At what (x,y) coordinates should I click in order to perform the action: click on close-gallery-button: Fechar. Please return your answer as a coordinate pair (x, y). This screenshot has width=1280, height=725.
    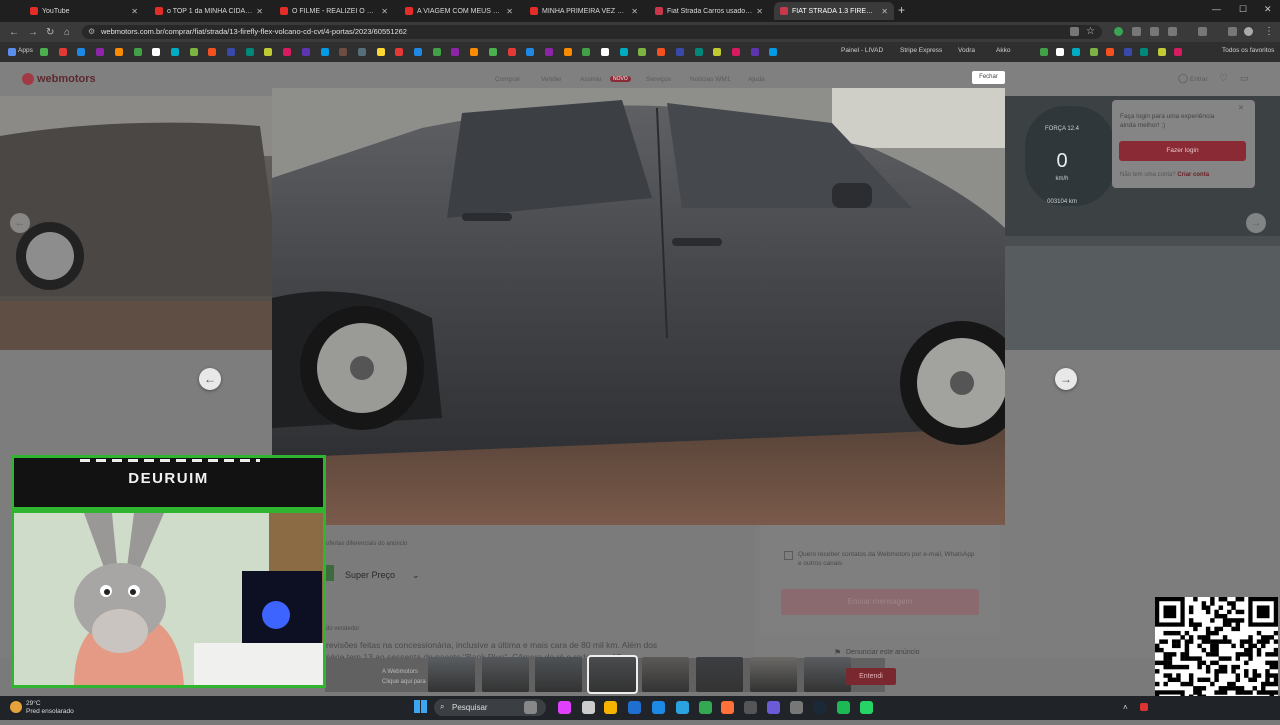
    Looking at the image, I should click on (988, 77).